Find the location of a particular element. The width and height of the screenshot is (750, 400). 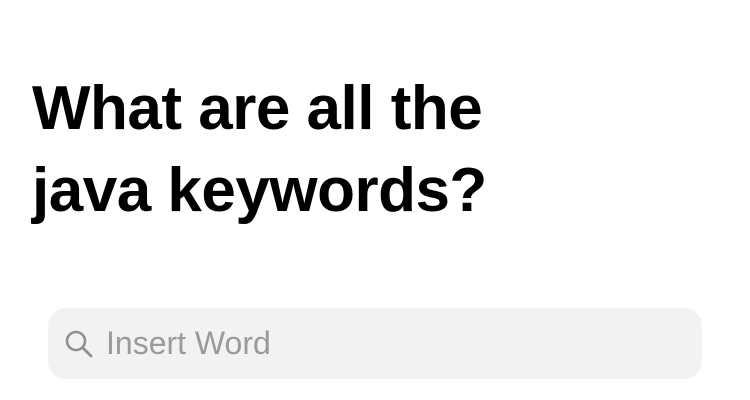

page-title-line-2: java keywords? is located at coordinates (259, 190).